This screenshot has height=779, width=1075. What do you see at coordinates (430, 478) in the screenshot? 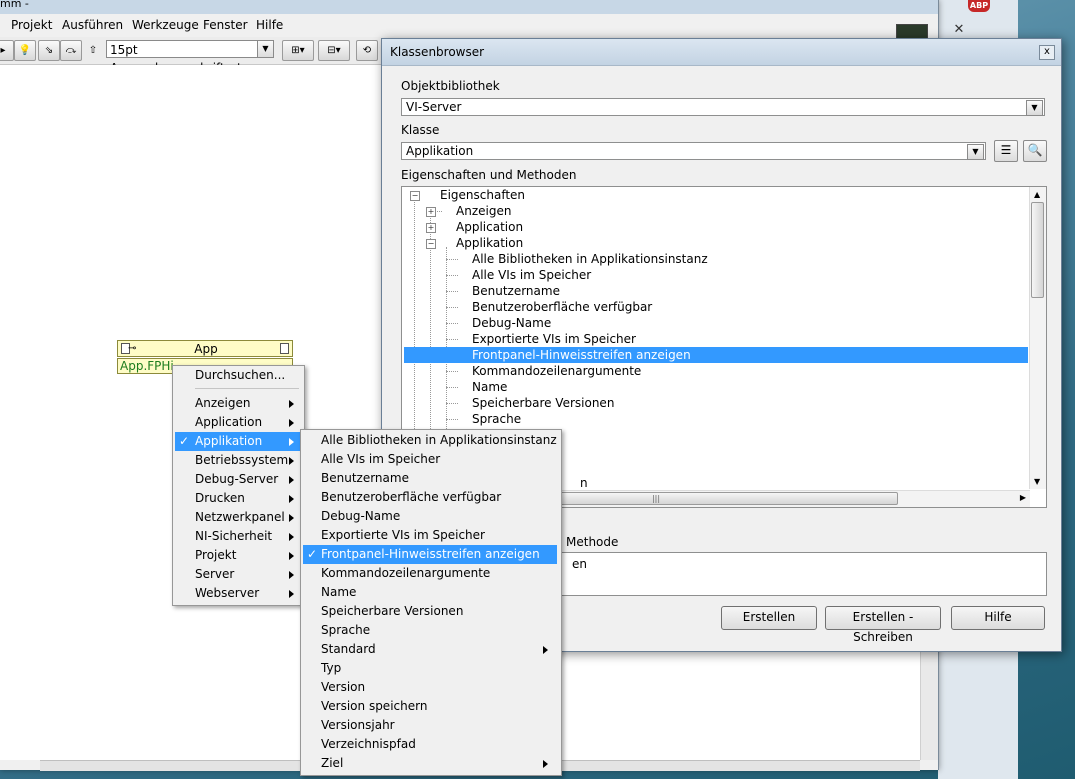
I see `submenu-item: Benutzername` at bounding box center [430, 478].